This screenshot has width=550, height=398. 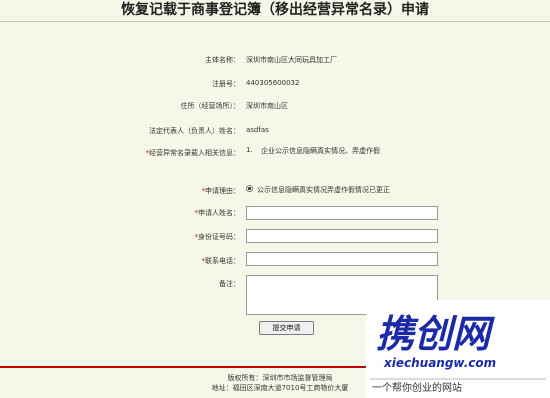 I want to click on title-divider, so click(x=275, y=21).